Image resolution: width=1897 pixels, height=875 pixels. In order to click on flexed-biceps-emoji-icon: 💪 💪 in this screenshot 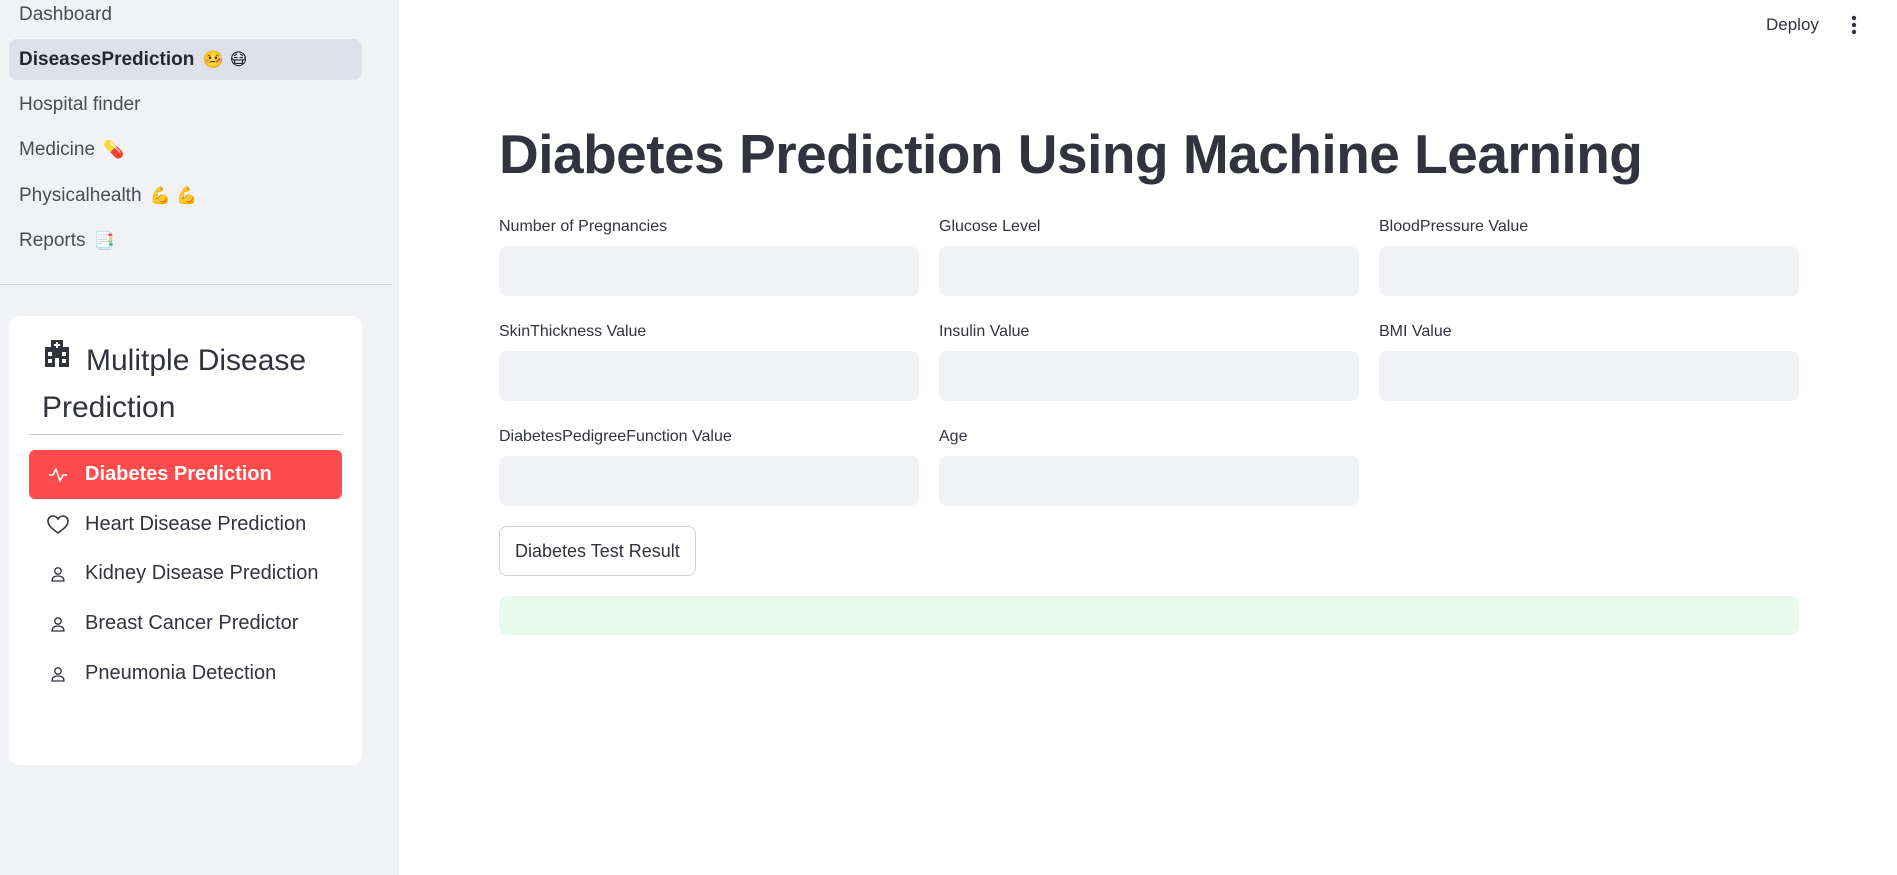, I will do `click(173, 196)`.